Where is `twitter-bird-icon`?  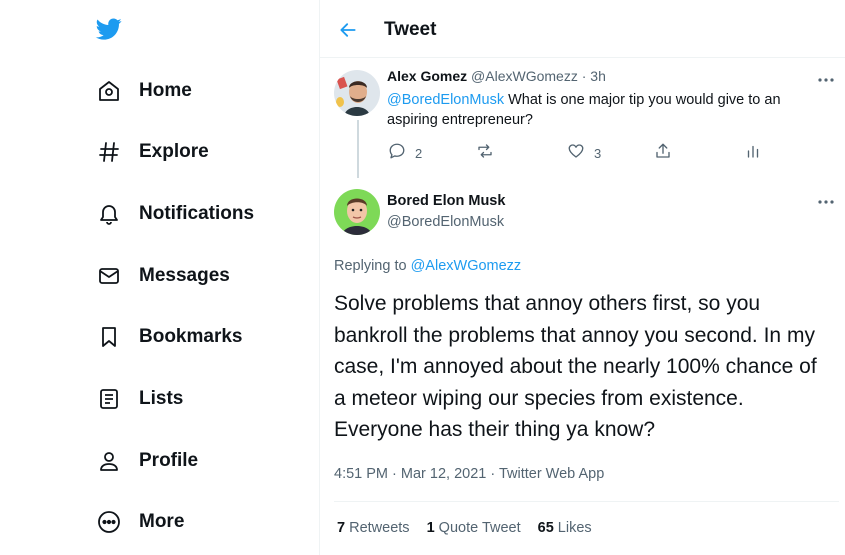 twitter-bird-icon is located at coordinates (109, 29).